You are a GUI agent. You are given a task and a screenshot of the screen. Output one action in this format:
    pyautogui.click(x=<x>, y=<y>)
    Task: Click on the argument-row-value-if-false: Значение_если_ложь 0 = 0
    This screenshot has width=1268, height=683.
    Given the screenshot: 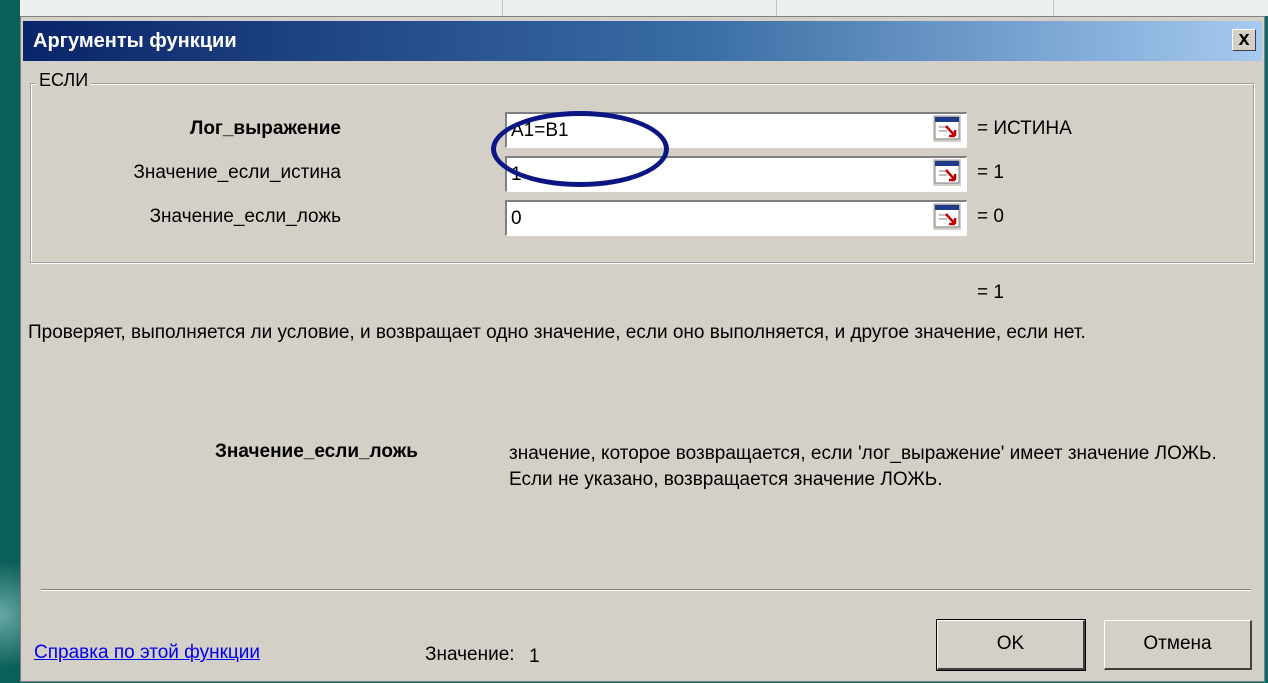 What is the action you would take?
    pyautogui.click(x=571, y=218)
    